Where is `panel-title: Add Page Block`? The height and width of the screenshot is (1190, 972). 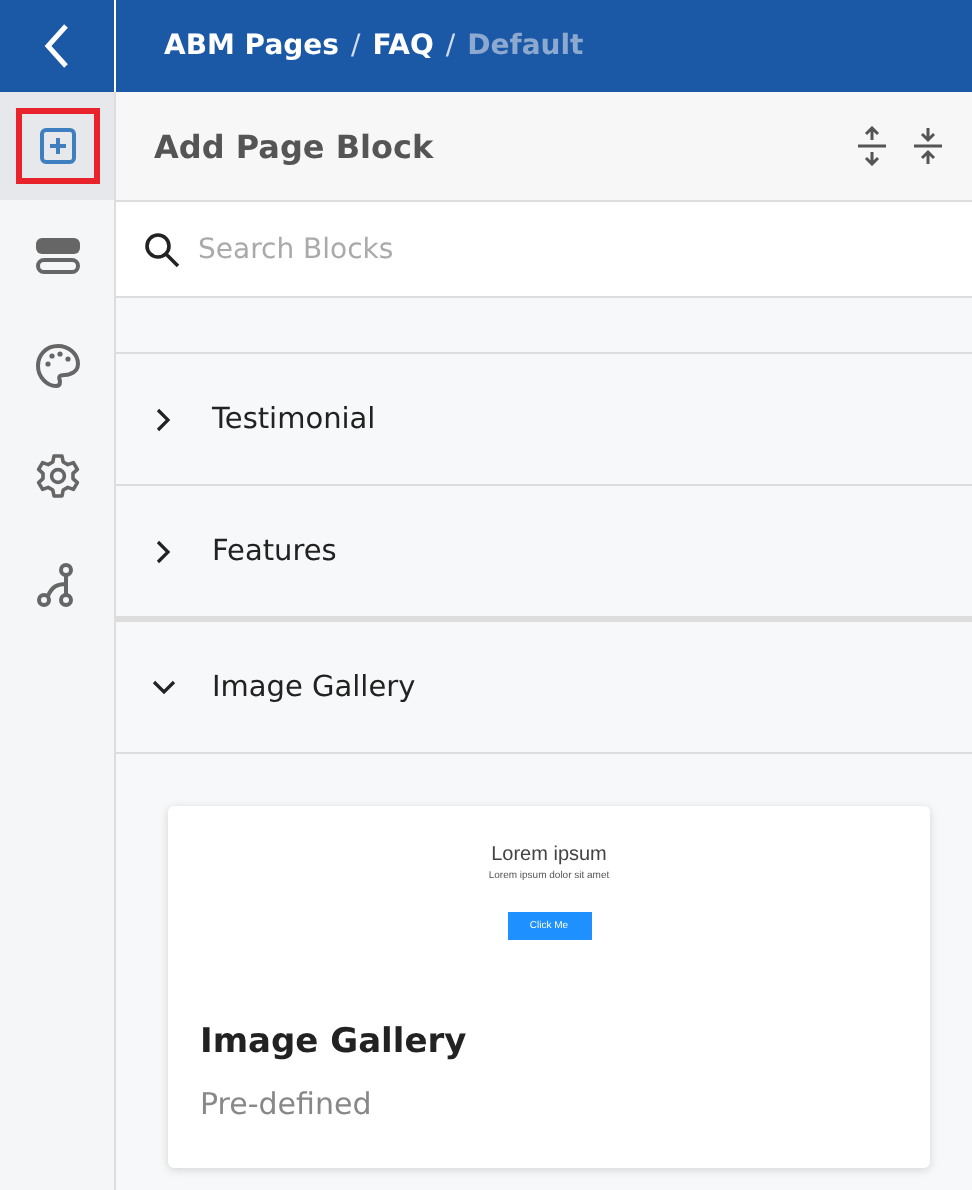 panel-title: Add Page Block is located at coordinates (295, 146).